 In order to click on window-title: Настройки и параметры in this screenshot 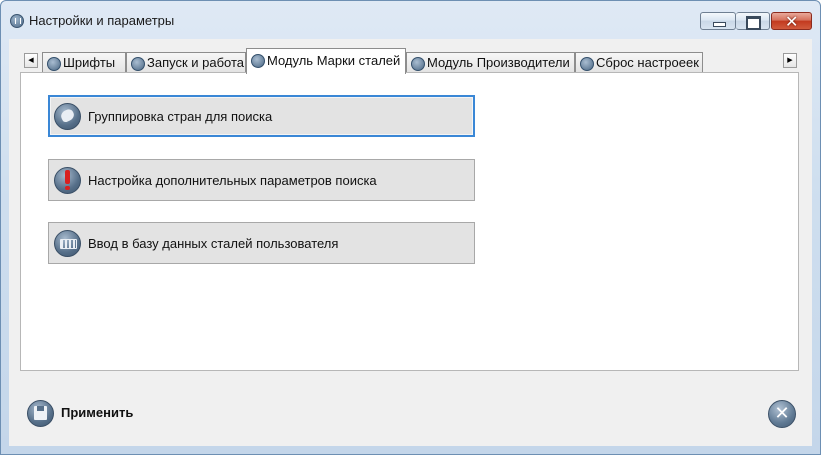, I will do `click(102, 20)`.